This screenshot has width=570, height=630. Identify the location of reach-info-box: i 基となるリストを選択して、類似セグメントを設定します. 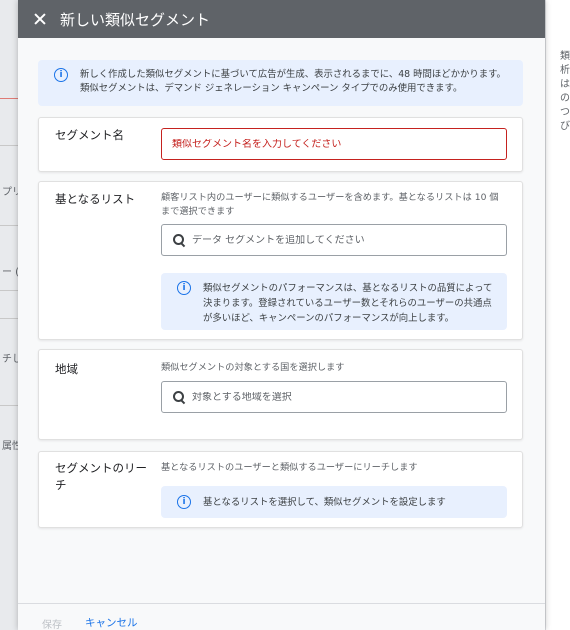
(334, 502).